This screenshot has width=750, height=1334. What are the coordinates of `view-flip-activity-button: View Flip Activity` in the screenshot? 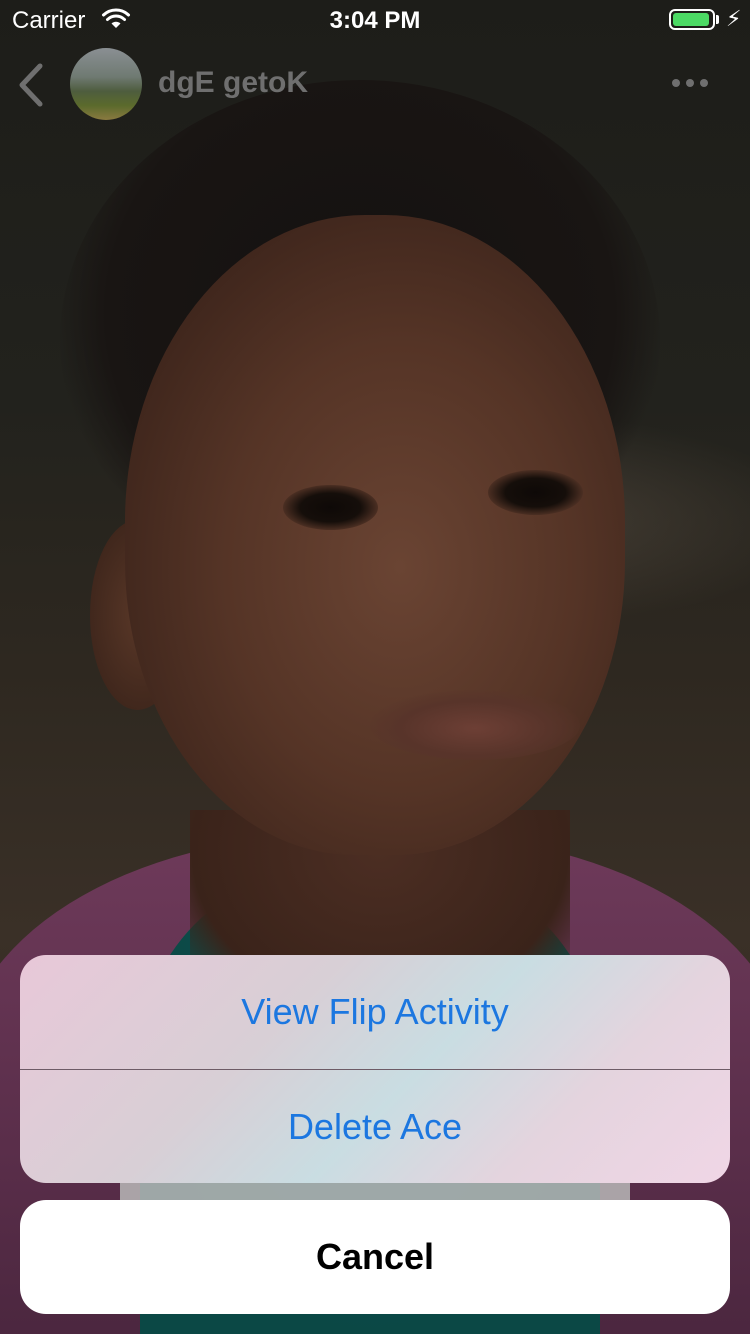 It's located at (375, 1012).